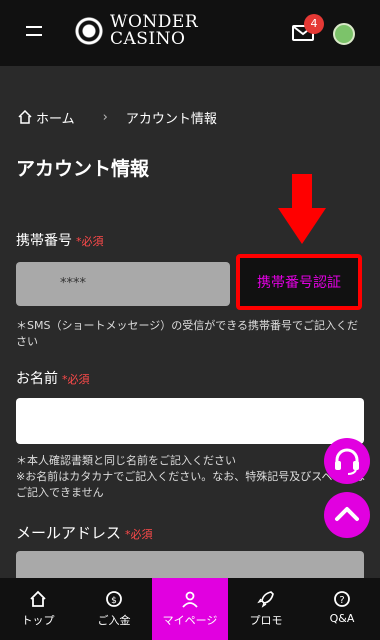 The width and height of the screenshot is (380, 640). Describe the element at coordinates (69, 533) in the screenshot. I see `email-label-text: メールアドレス` at that location.